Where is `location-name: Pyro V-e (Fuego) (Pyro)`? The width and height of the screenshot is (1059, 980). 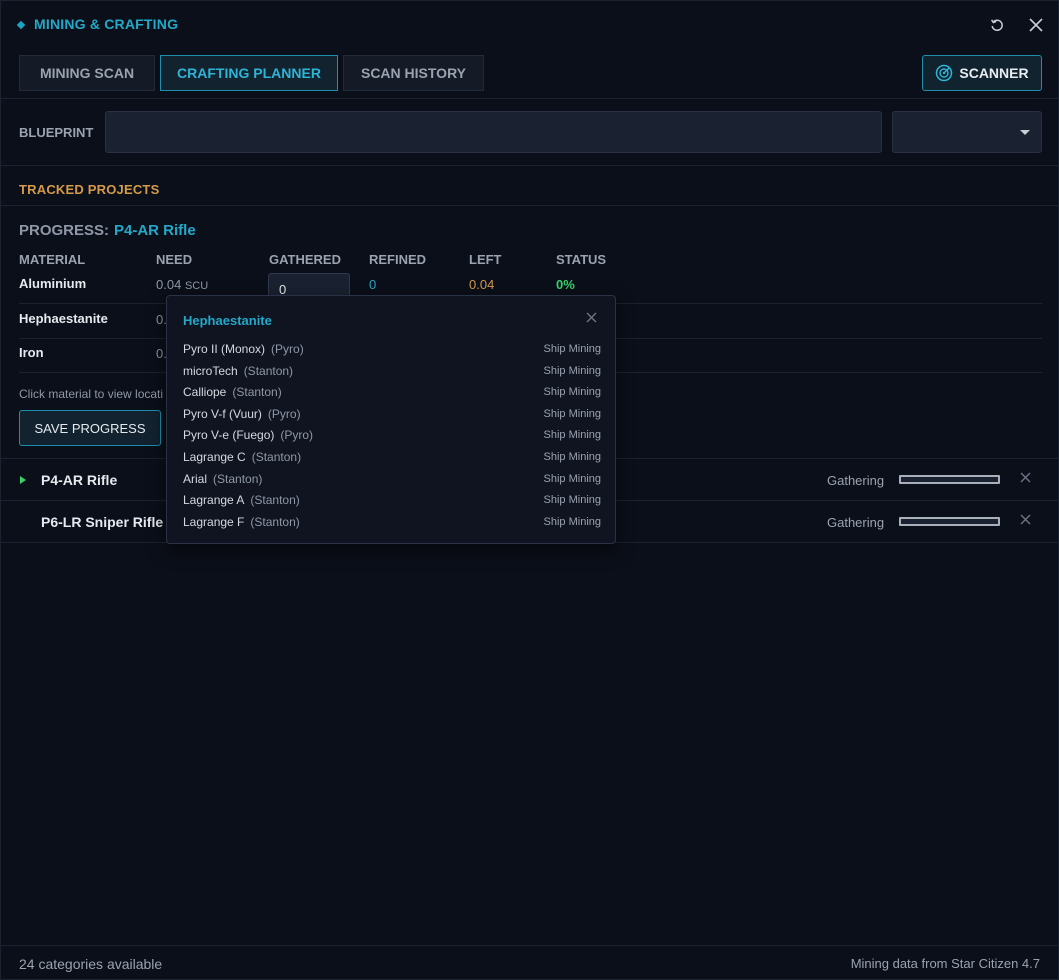 location-name: Pyro V-e (Fuego) (Pyro) is located at coordinates (248, 435).